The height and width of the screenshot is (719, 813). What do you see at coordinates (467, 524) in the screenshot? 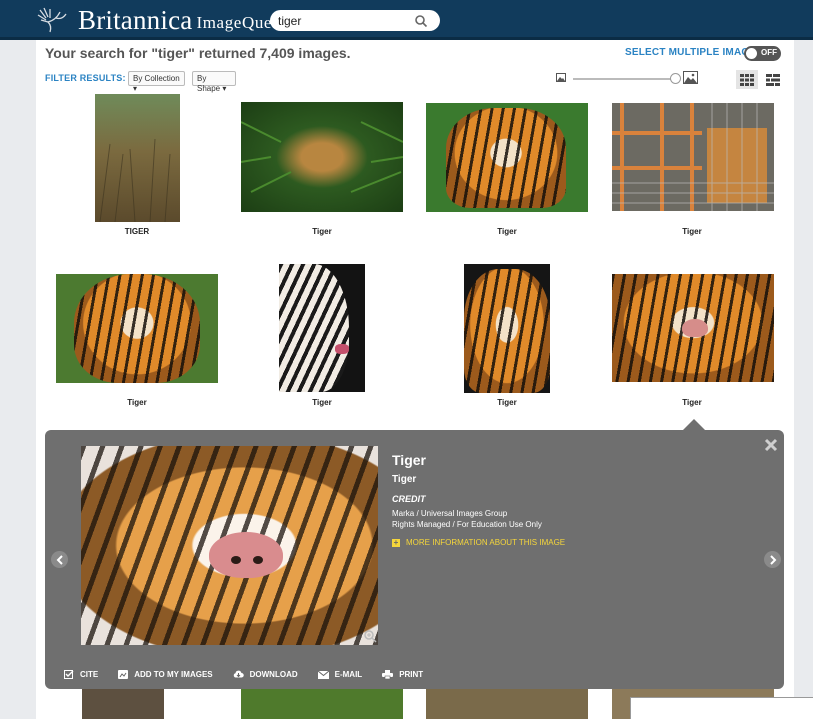
I see `rights-info: Rights Managed / For Education Use Only` at bounding box center [467, 524].